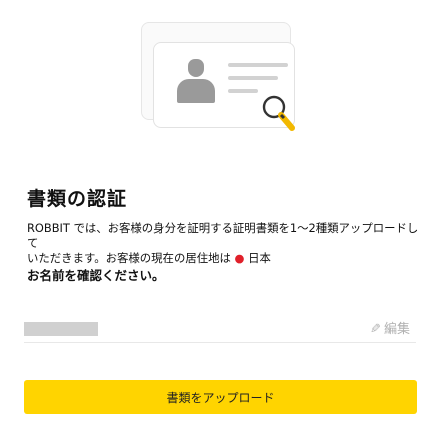 Image resolution: width=437 pixels, height=426 pixels. Describe the element at coordinates (220, 84) in the screenshot. I see `id-card-illustration` at that location.